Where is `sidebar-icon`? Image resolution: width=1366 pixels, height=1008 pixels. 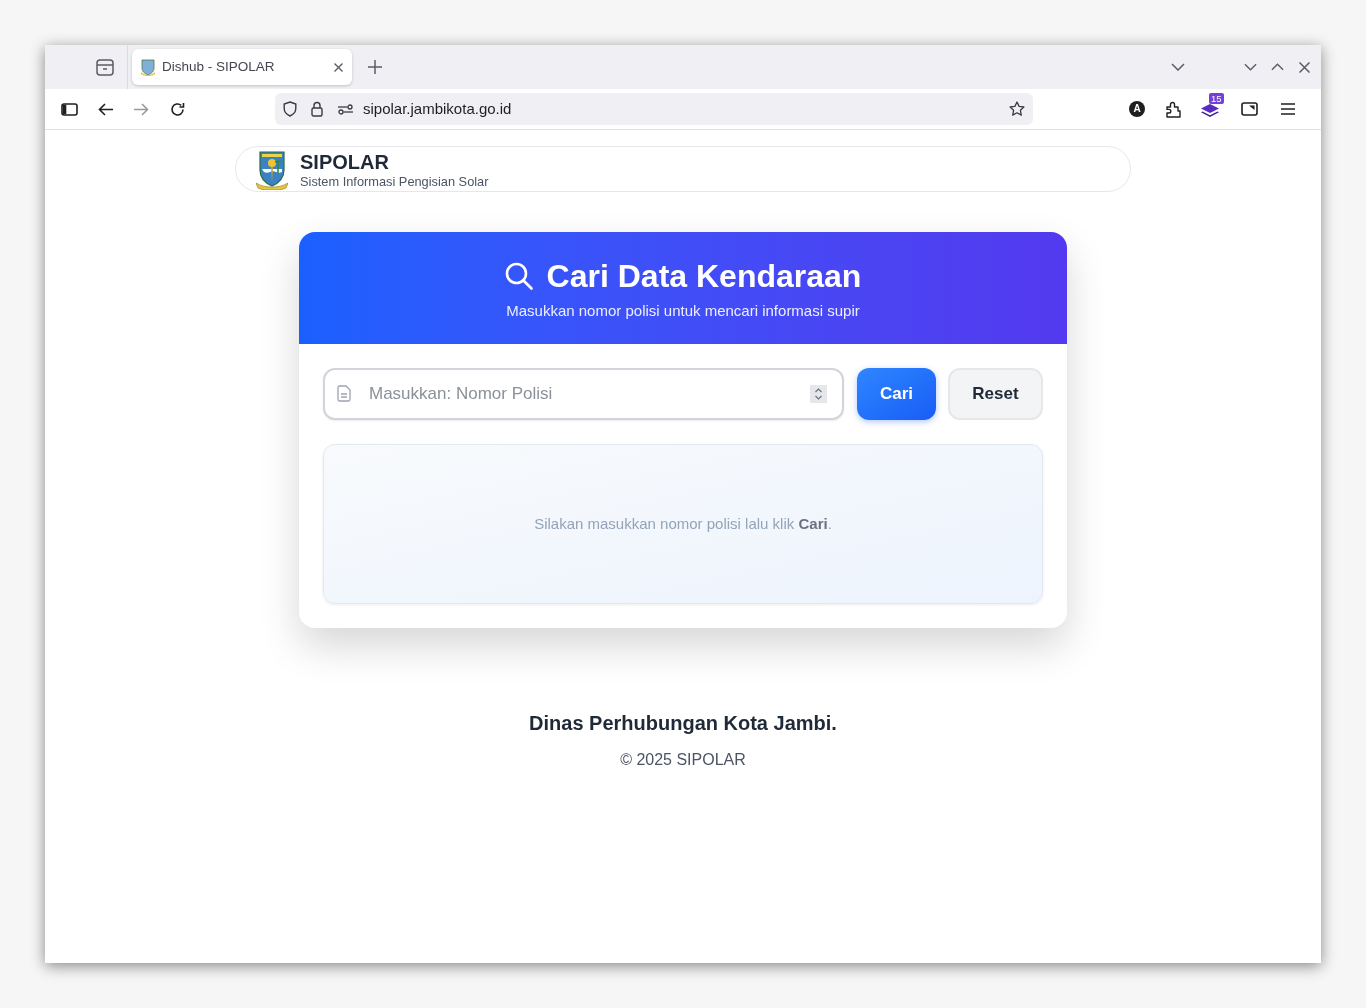
sidebar-icon is located at coordinates (69, 109).